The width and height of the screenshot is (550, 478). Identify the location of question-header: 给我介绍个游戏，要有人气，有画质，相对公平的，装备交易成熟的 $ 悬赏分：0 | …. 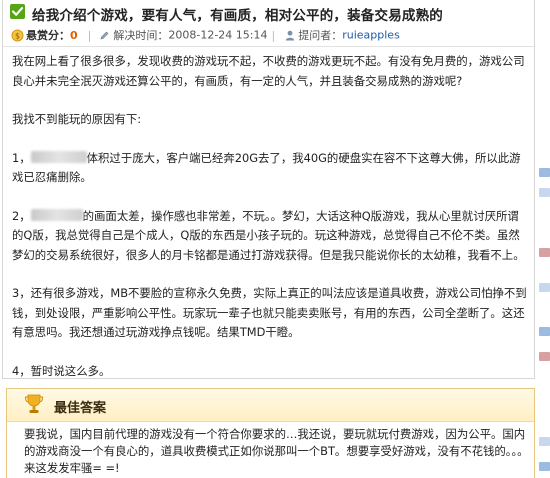
(268, 23).